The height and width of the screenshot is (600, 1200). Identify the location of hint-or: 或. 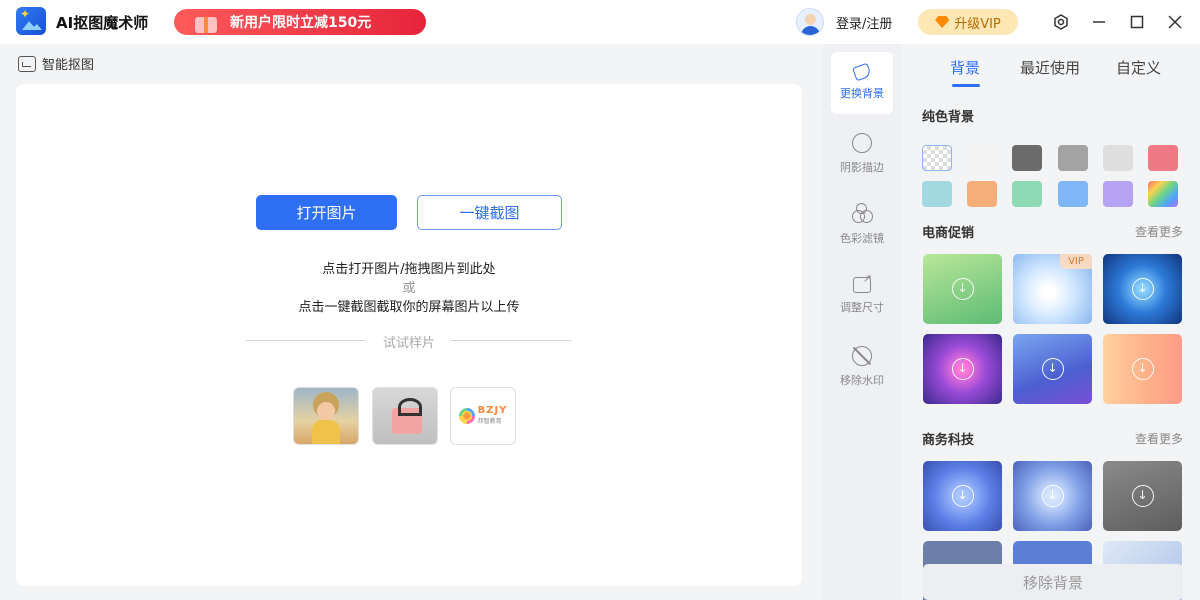
(409, 288).